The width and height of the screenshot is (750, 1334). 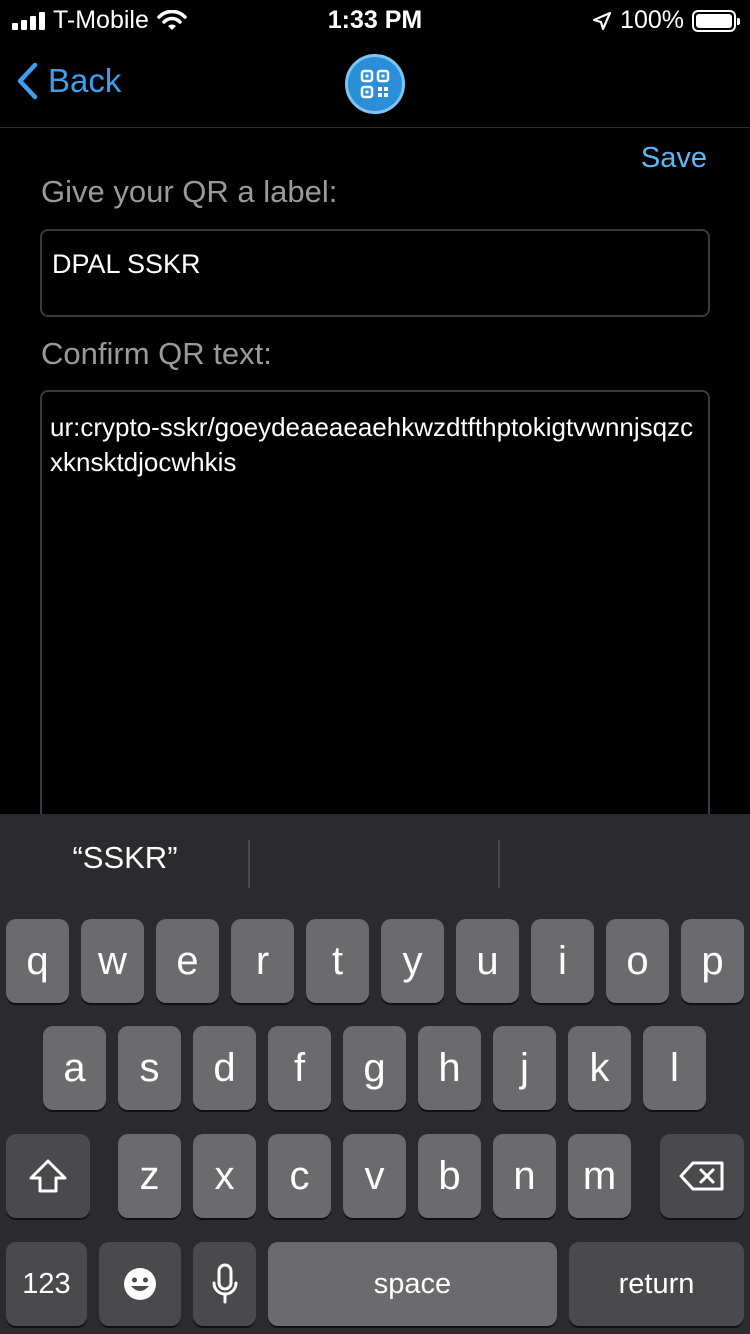 What do you see at coordinates (224, 1068) in the screenshot?
I see `key-d: d` at bounding box center [224, 1068].